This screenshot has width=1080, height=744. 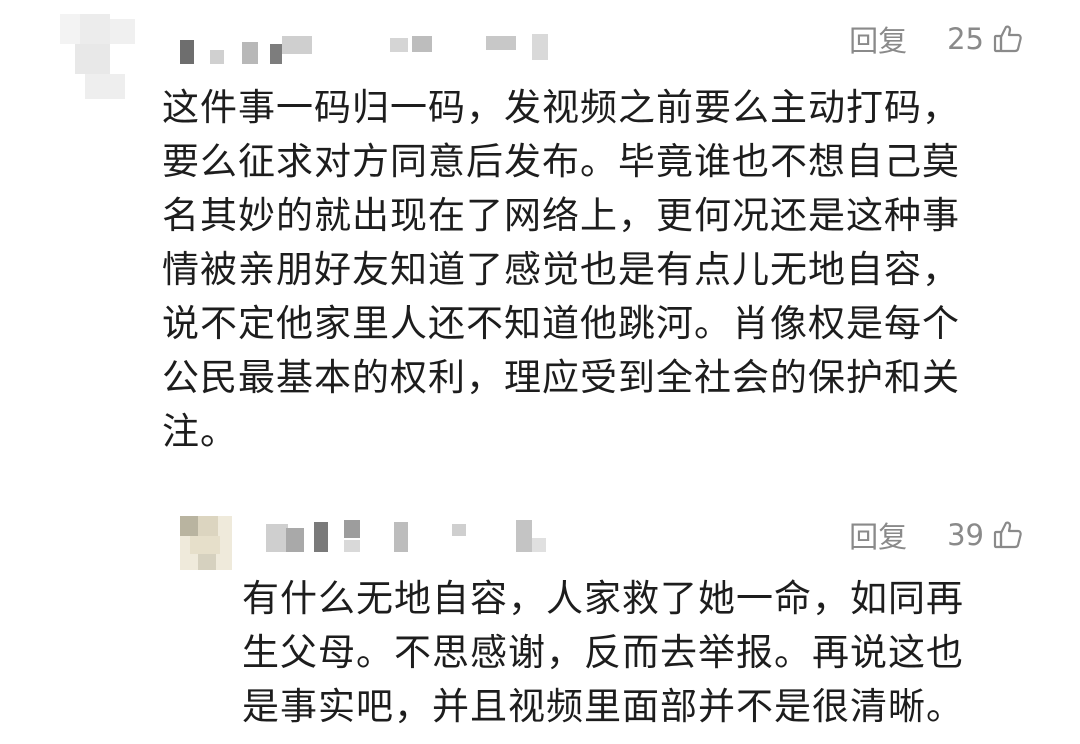 I want to click on comment-line: 有什么无地自容，人家救了她一命，如同再, so click(x=603, y=598).